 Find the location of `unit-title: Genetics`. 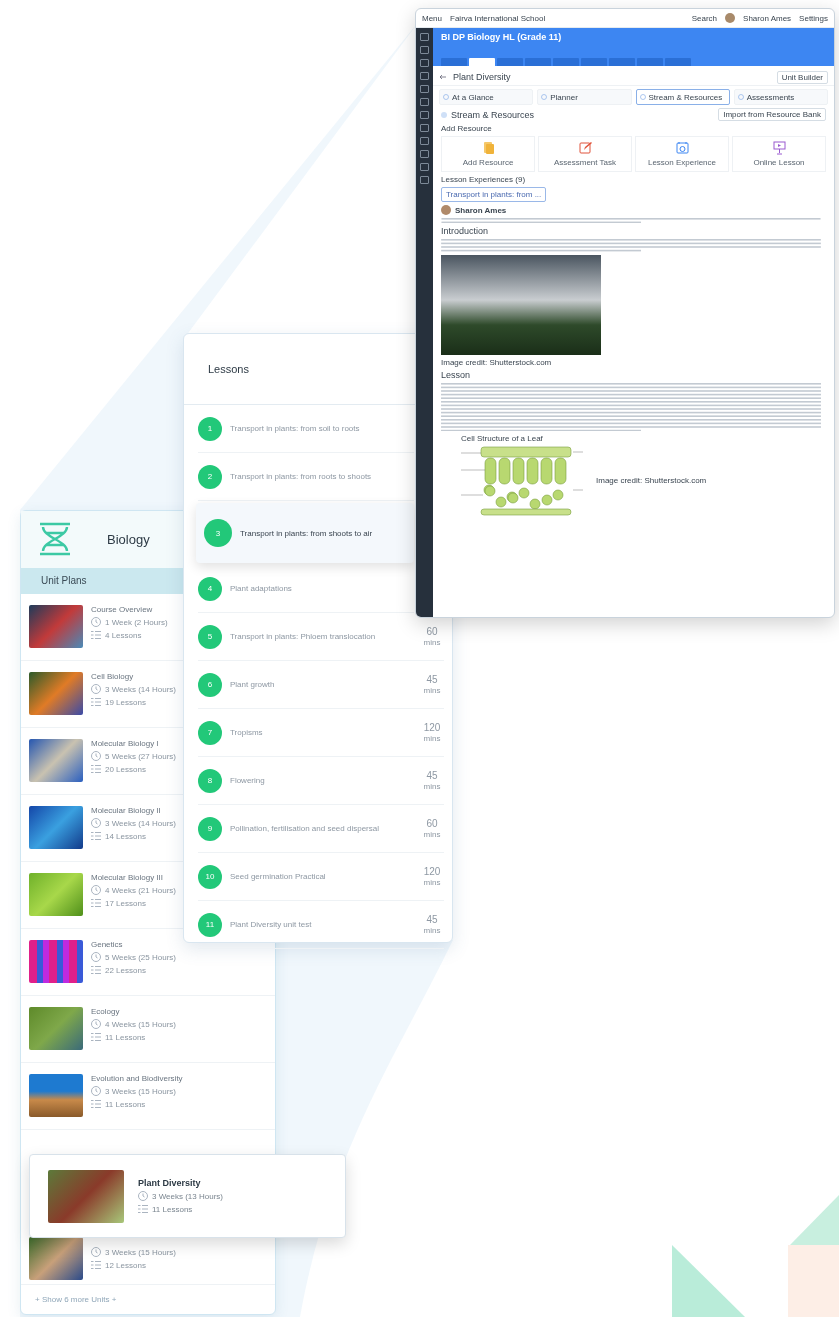

unit-title: Genetics is located at coordinates (107, 944).